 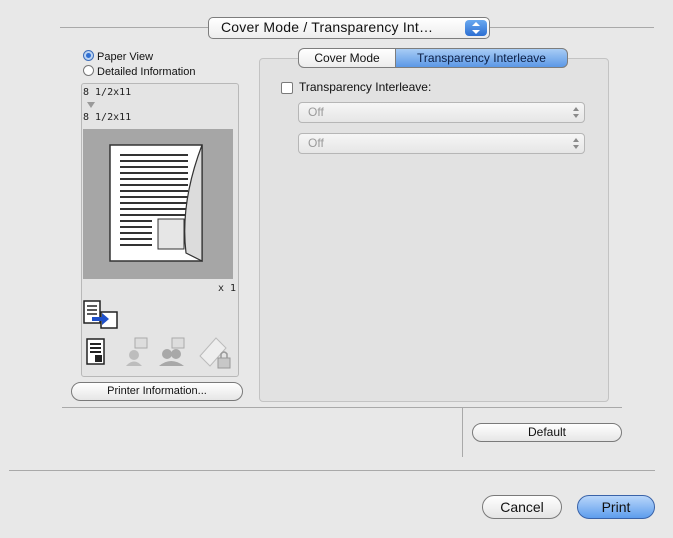 I want to click on select-2-value: Off, so click(x=316, y=143).